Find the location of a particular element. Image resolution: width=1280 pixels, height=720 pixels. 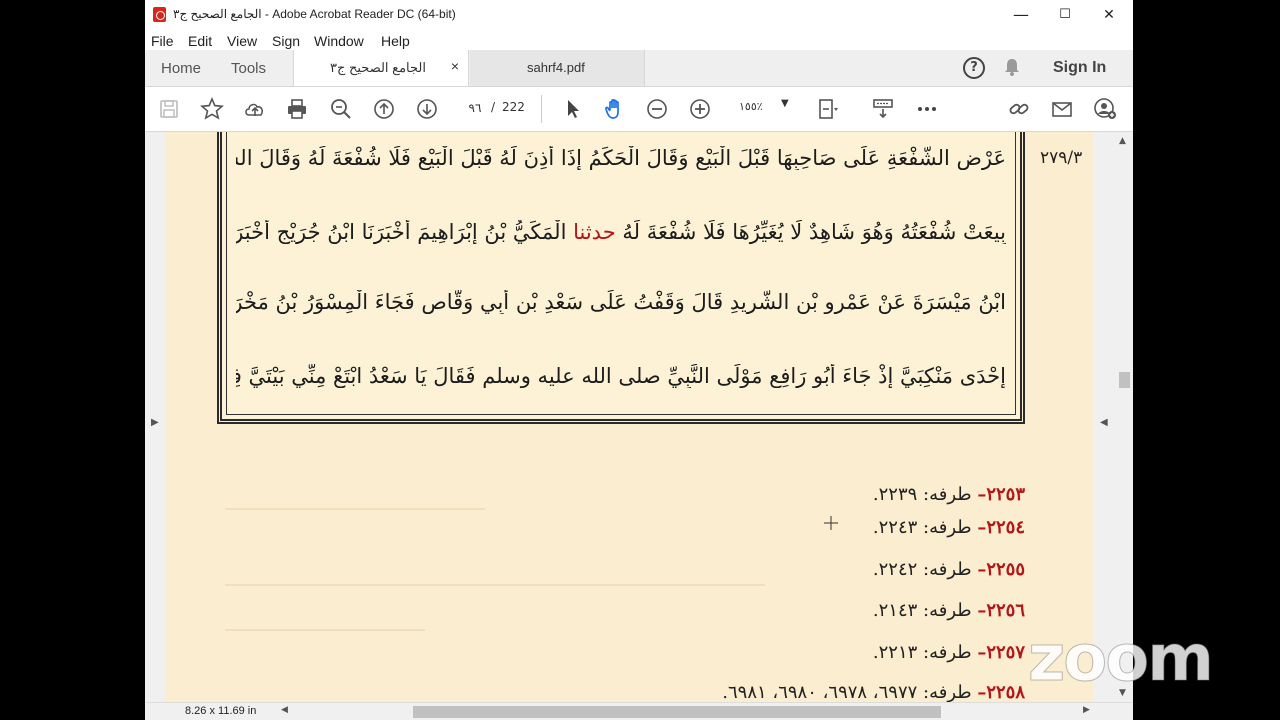

status-bar: 8.26 x 11.69 in ◀ ▶ is located at coordinates (639, 711).